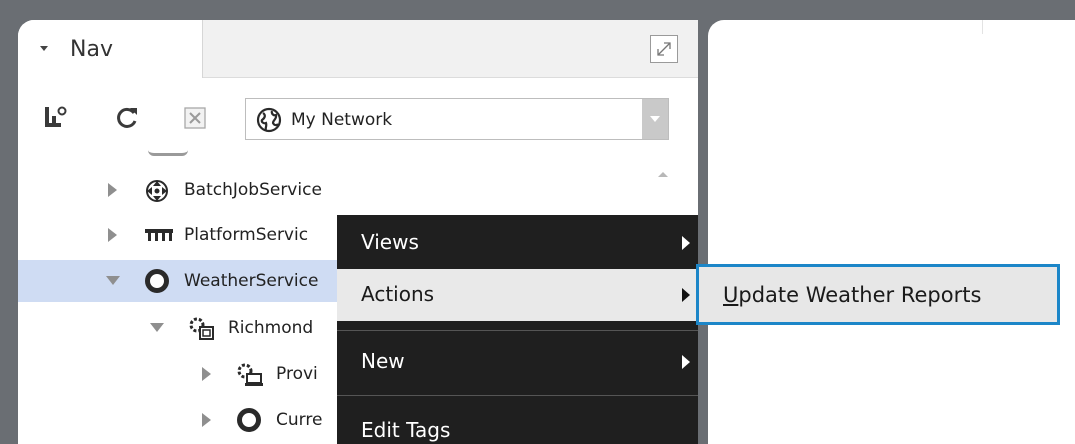  Describe the element at coordinates (390, 242) in the screenshot. I see `menu-item-label: Views` at that location.